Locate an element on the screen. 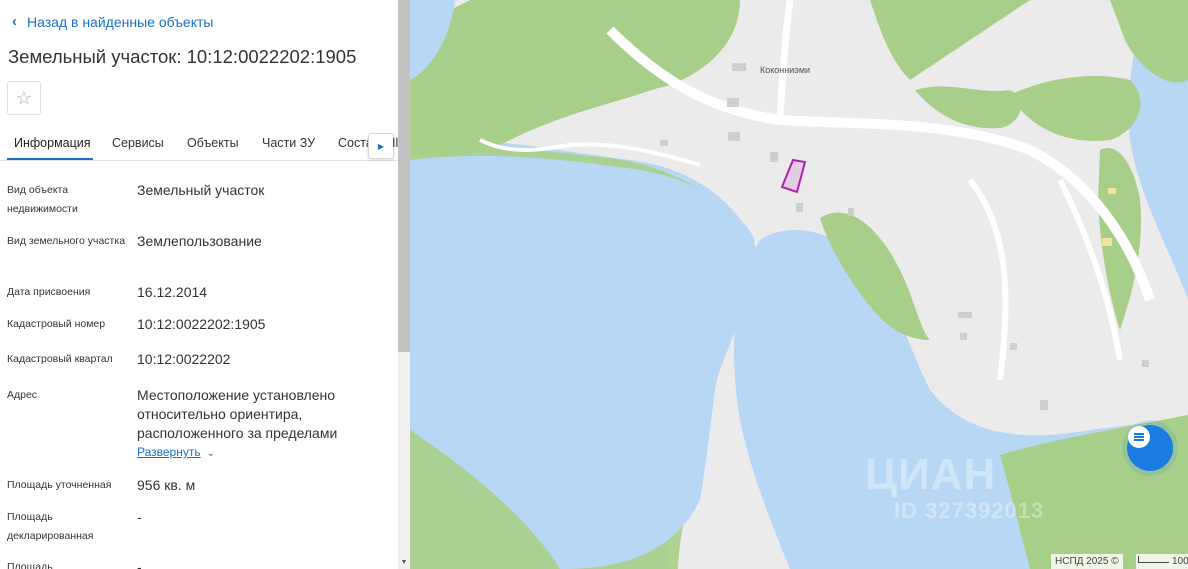 The width and height of the screenshot is (1188, 569). chevron-down-icon: ⌄ is located at coordinates (210, 453).